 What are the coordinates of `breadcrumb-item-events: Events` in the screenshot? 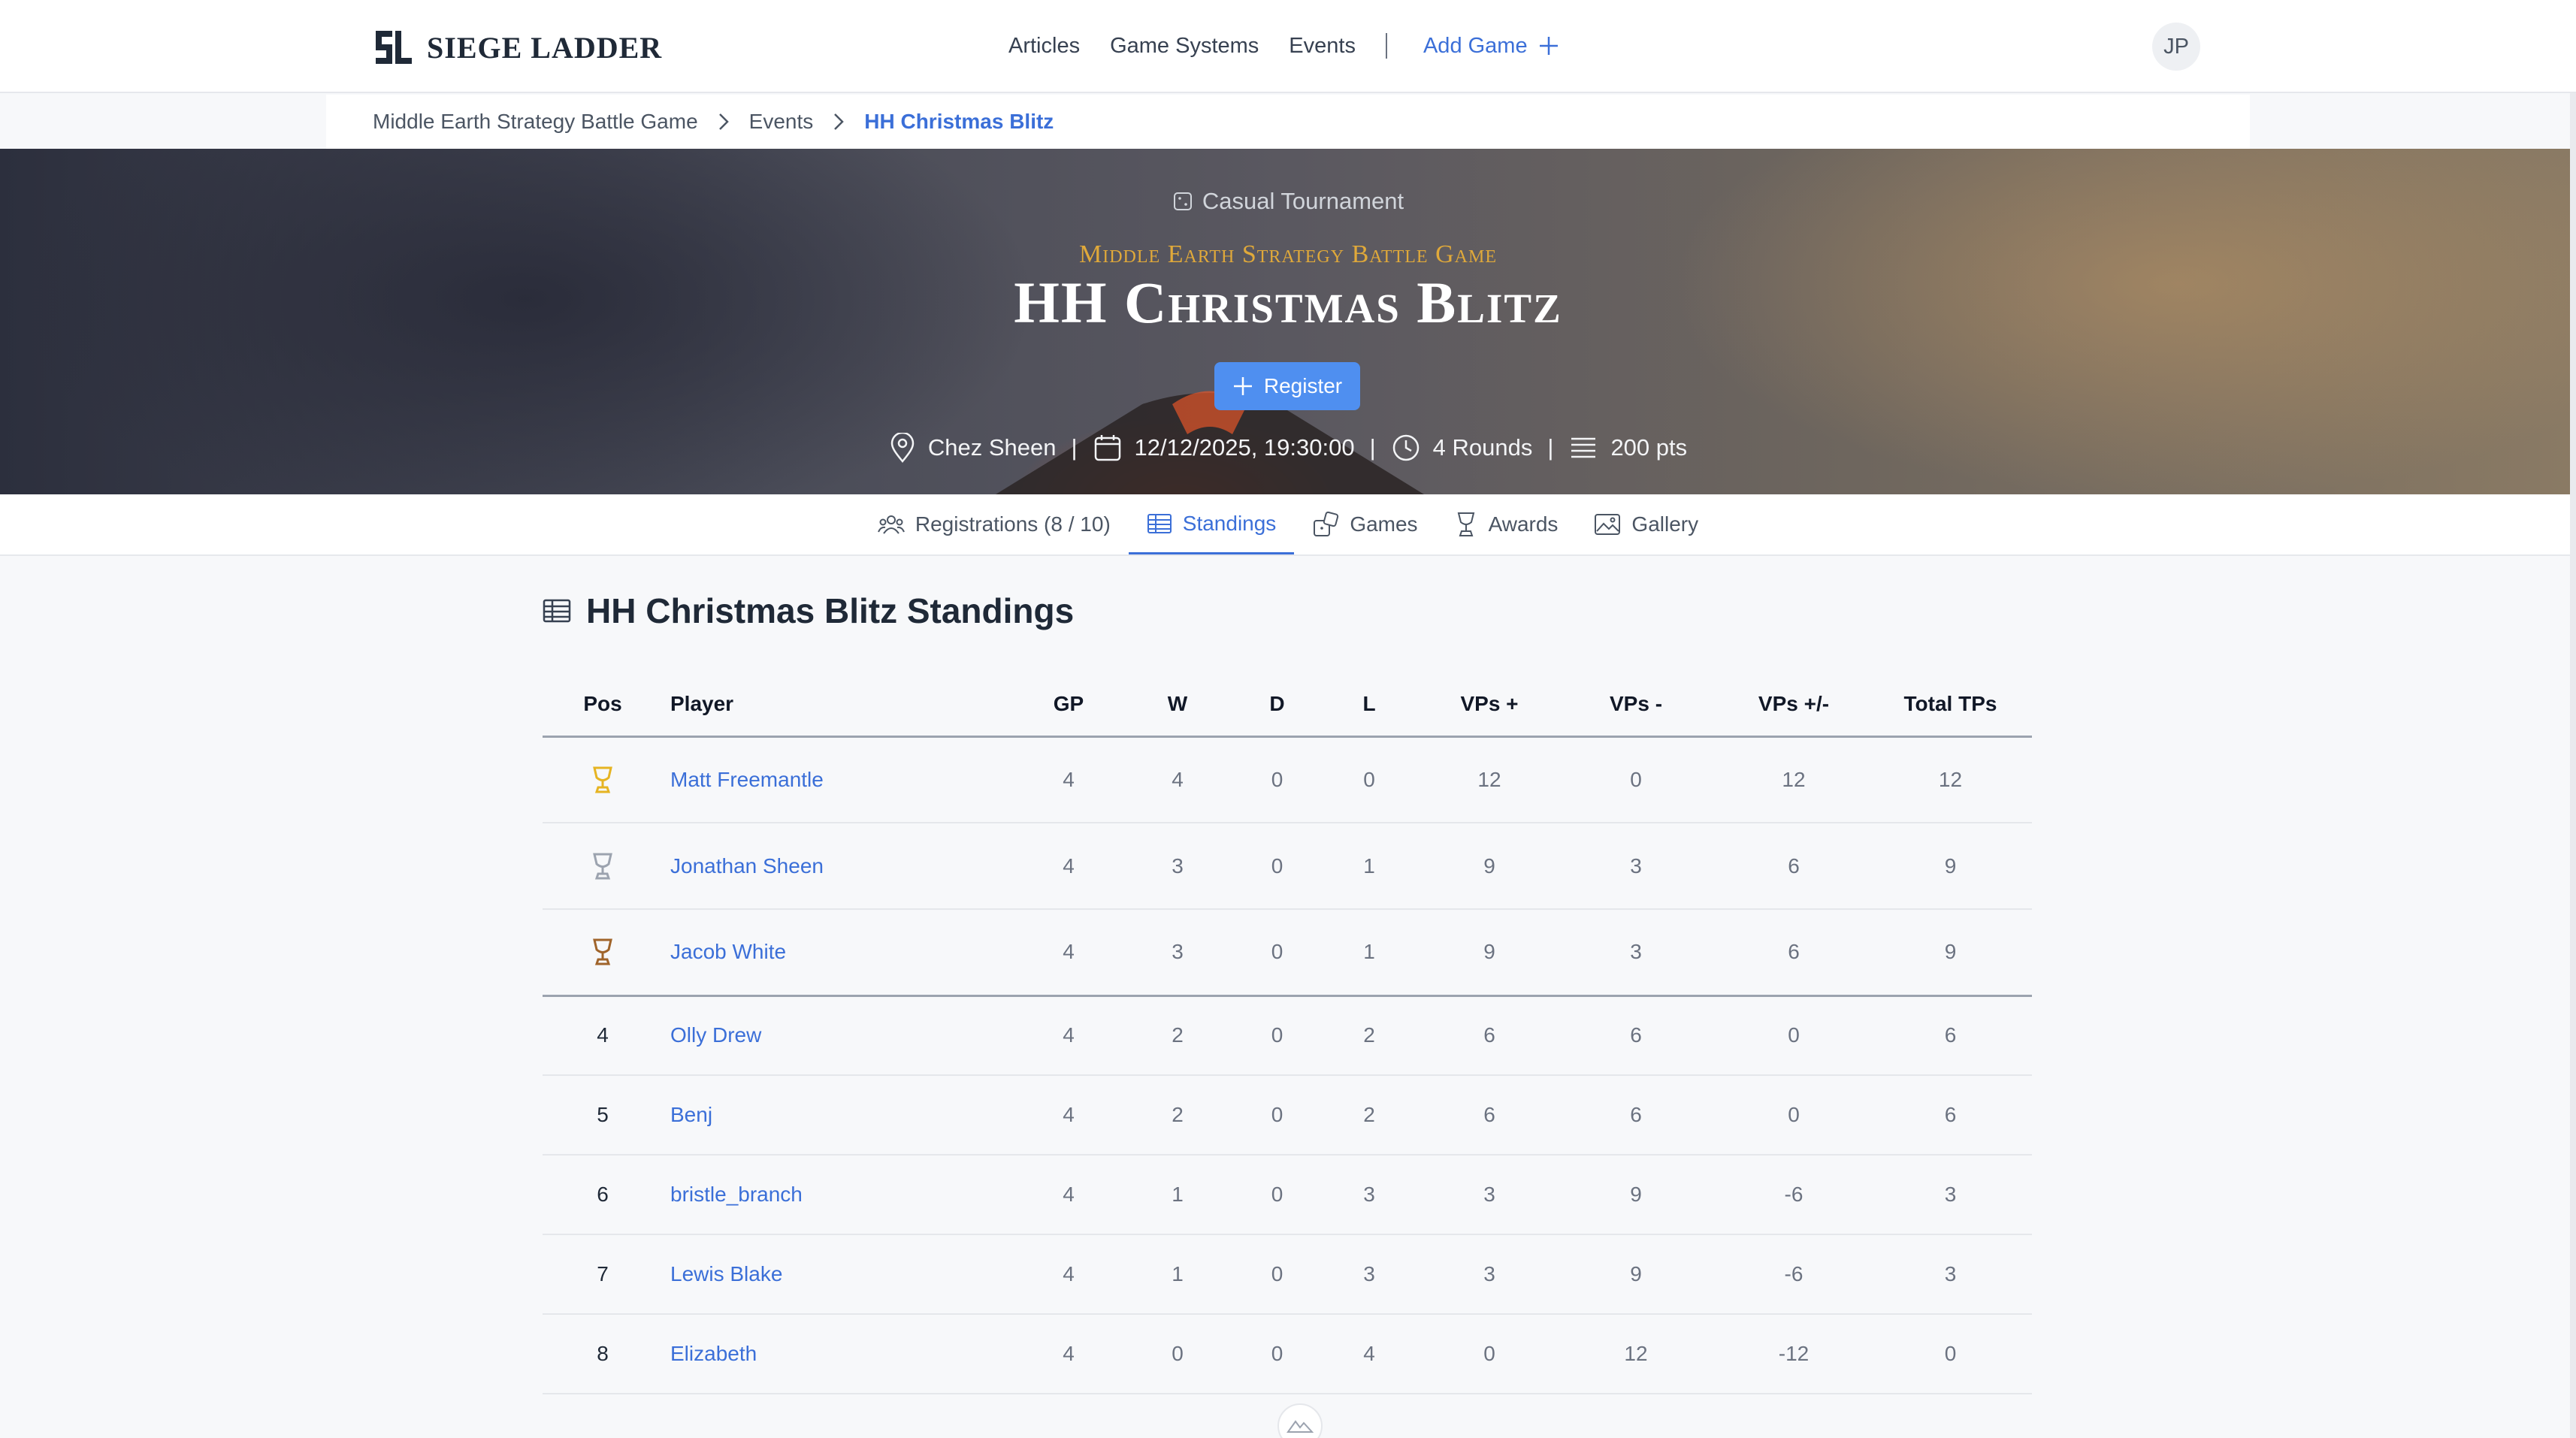 It's located at (782, 122).